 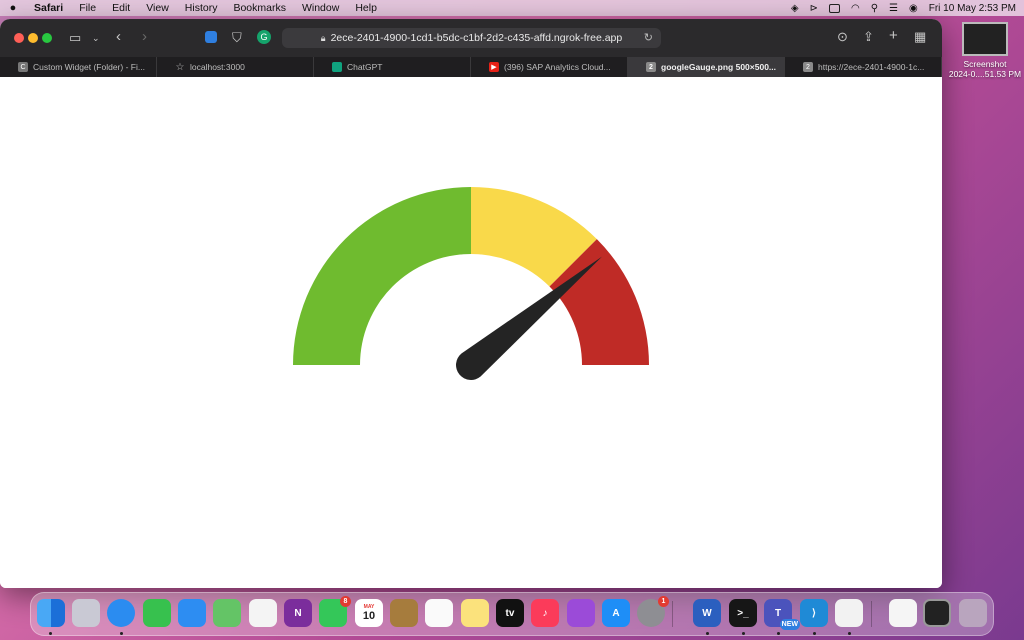 I want to click on chevron-down-icon: ⌄, so click(x=96, y=38).